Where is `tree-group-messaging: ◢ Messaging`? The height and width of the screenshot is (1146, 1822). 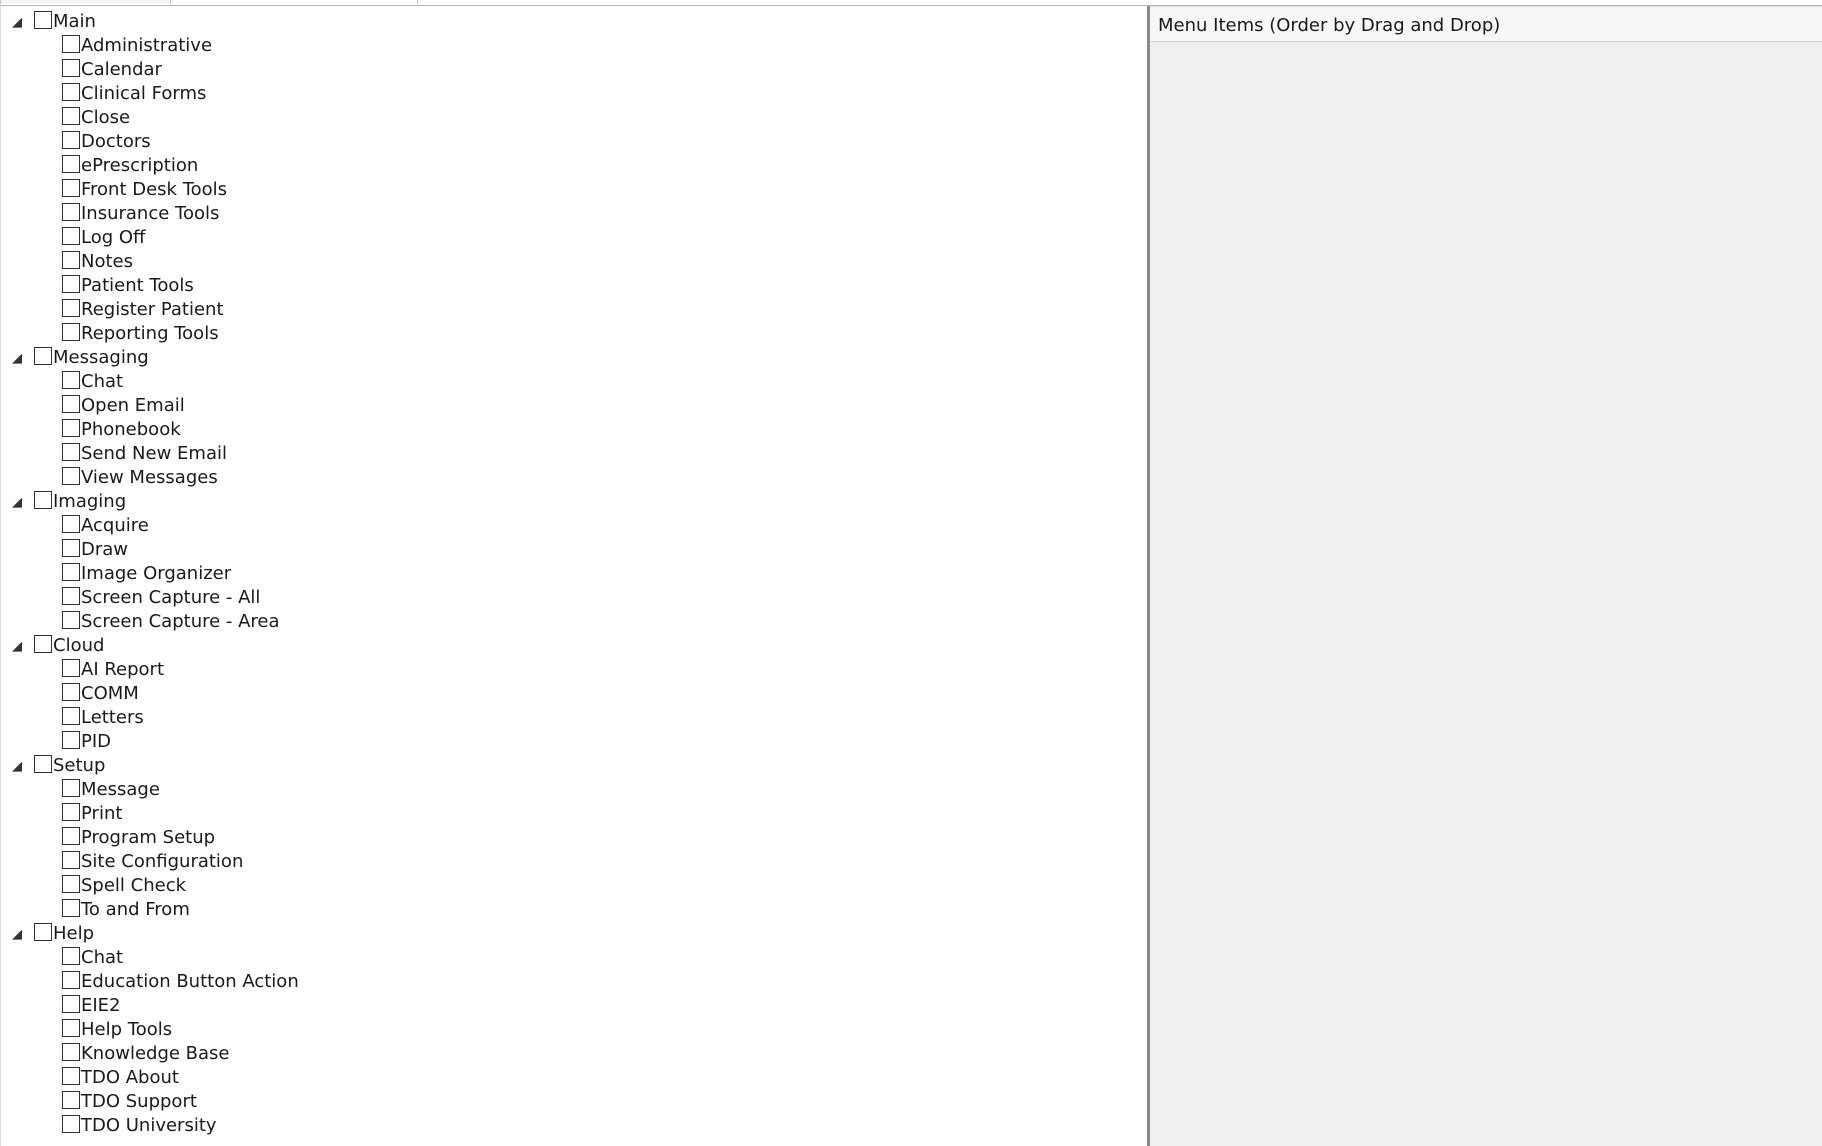 tree-group-messaging: ◢ Messaging is located at coordinates (150, 358).